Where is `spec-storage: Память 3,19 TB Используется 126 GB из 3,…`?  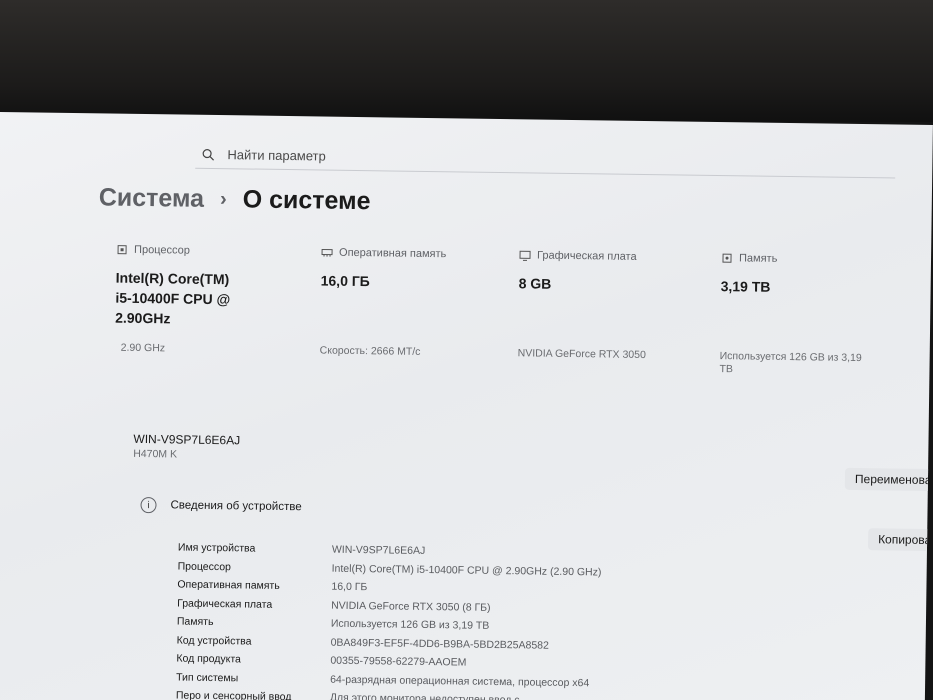 spec-storage: Память 3,19 TB Используется 126 GB из 3,… is located at coordinates (815, 313).